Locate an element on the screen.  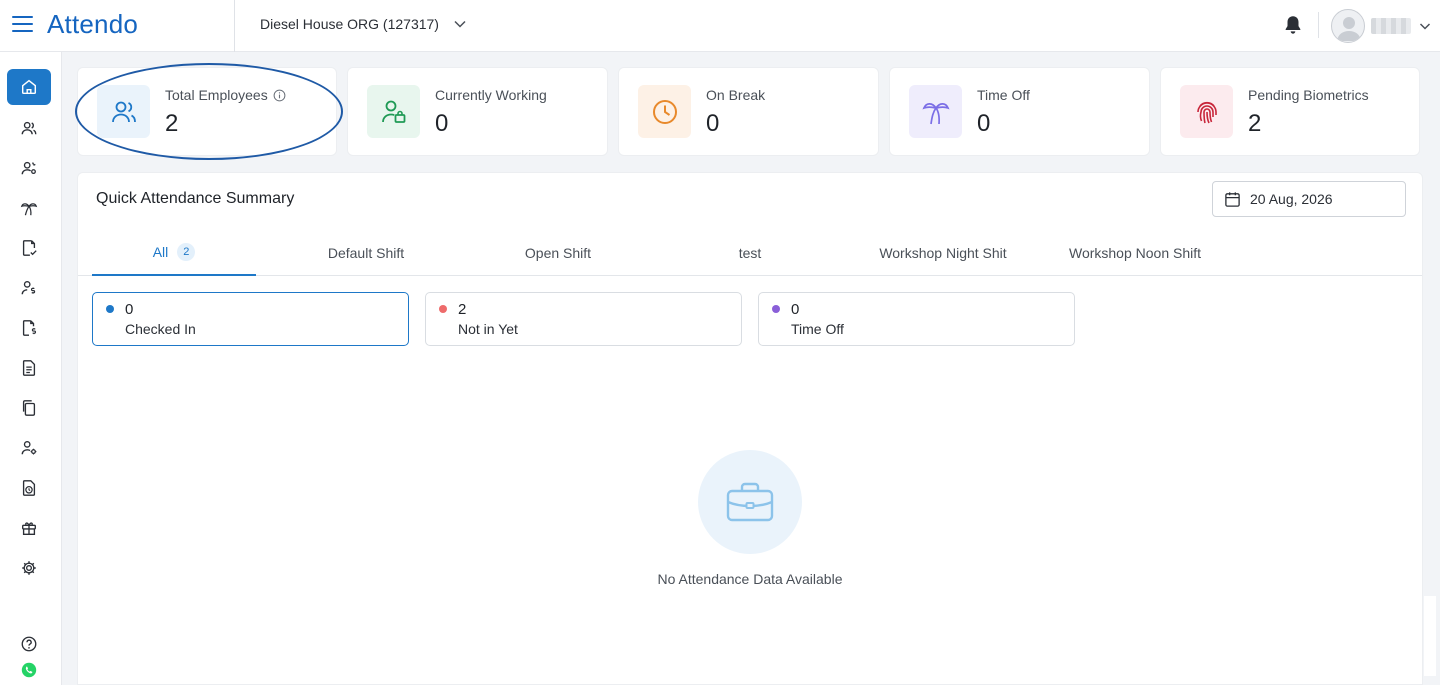
whatsapp-button is located at coordinates (29, 668).